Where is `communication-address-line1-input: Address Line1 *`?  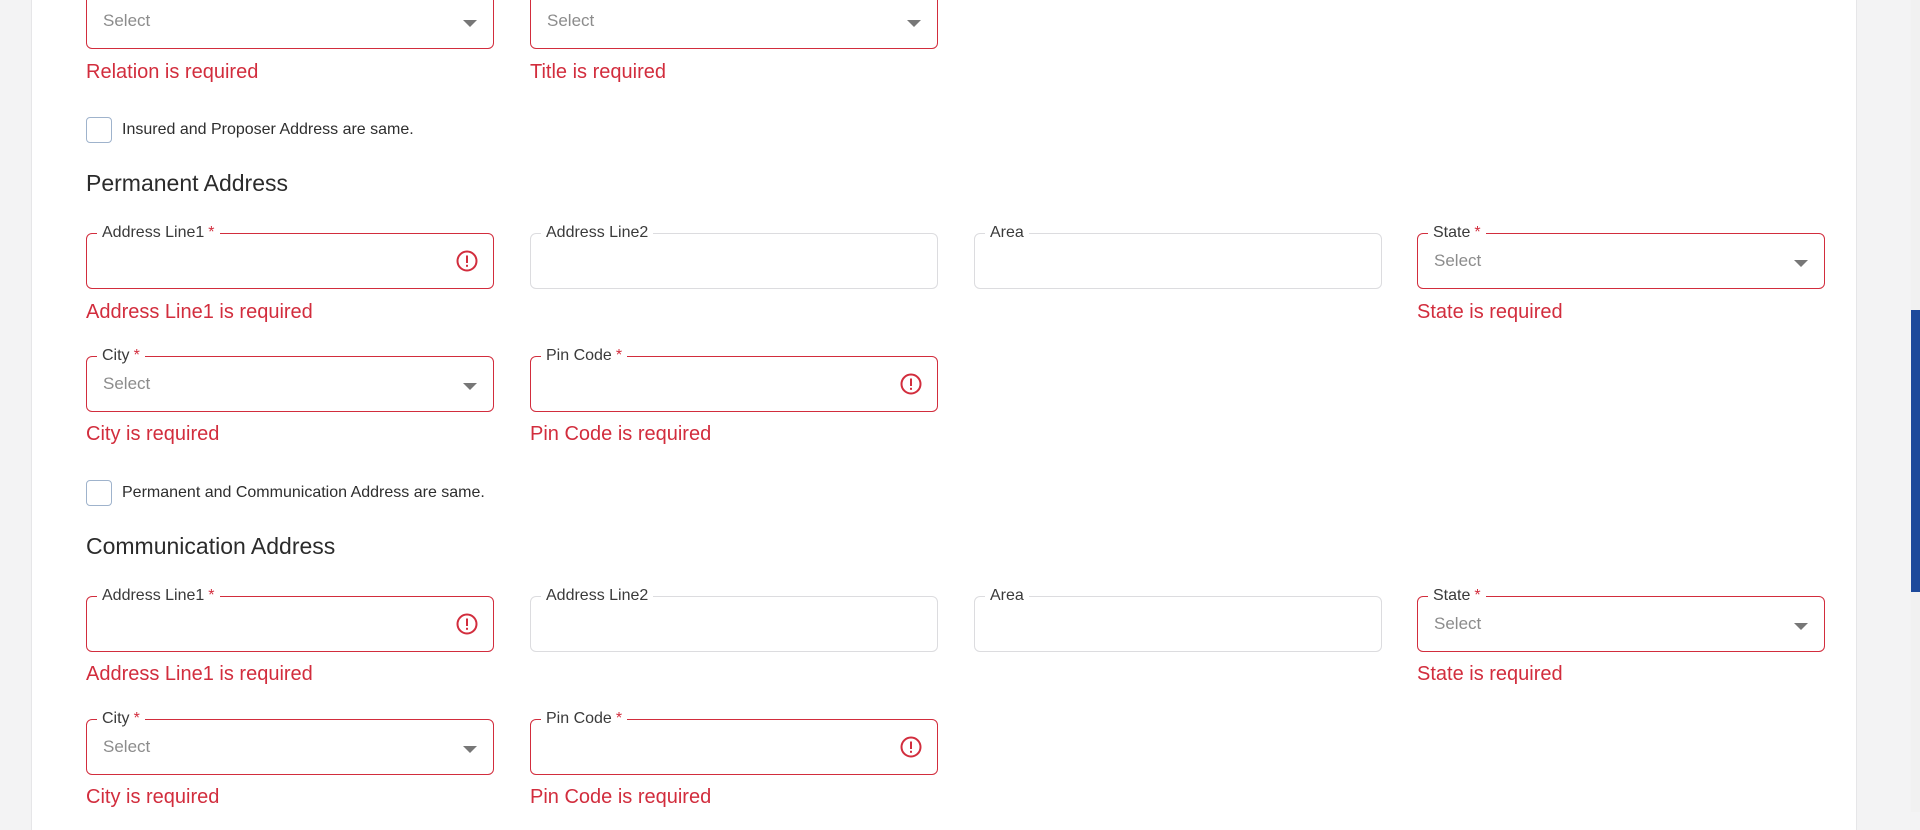
communication-address-line1-input: Address Line1 * is located at coordinates (290, 619).